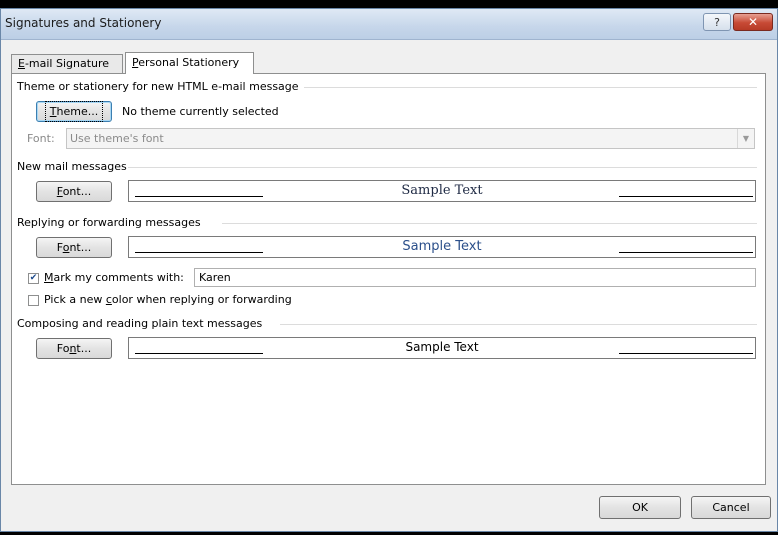  I want to click on ok-button: OK, so click(640, 507).